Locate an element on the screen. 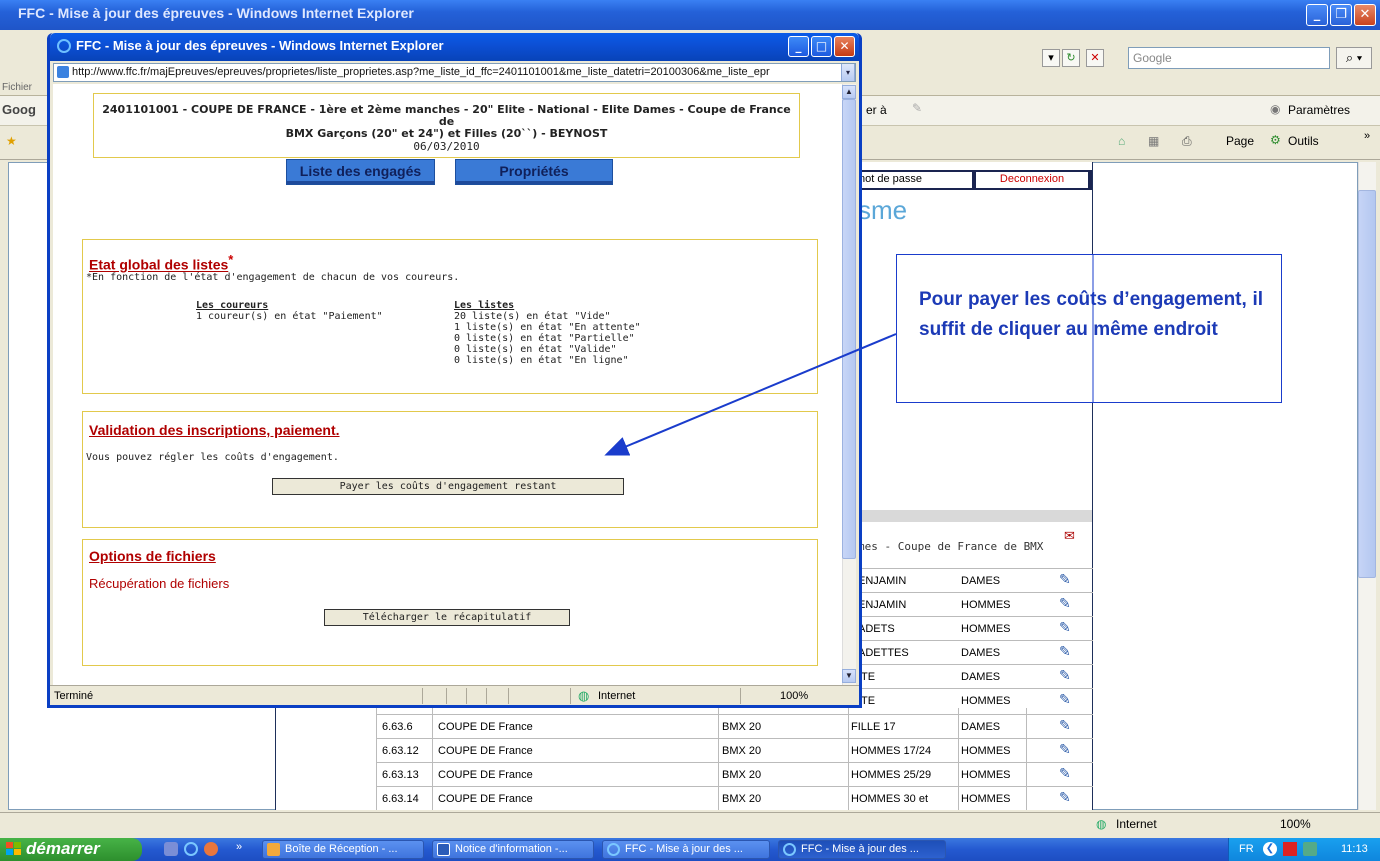 This screenshot has height=861, width=1380. system-tray: FR ❮ 11:13 is located at coordinates (1304, 849).